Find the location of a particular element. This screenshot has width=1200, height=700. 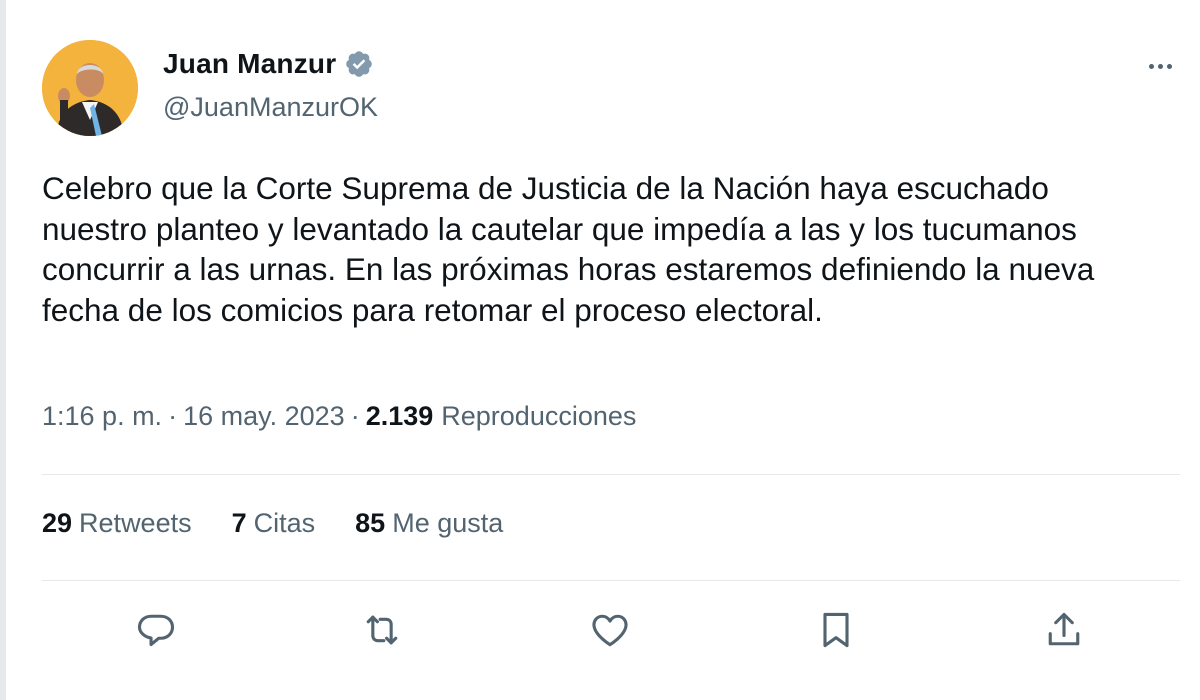

left-border is located at coordinates (3, 350).